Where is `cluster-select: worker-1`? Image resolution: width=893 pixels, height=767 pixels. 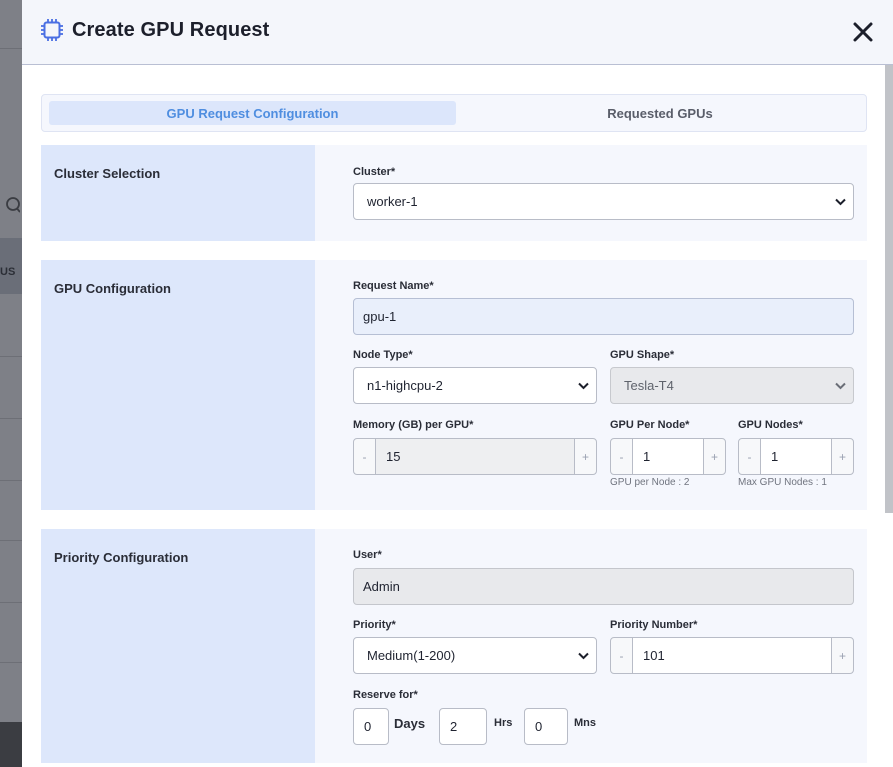 cluster-select: worker-1 is located at coordinates (603, 201).